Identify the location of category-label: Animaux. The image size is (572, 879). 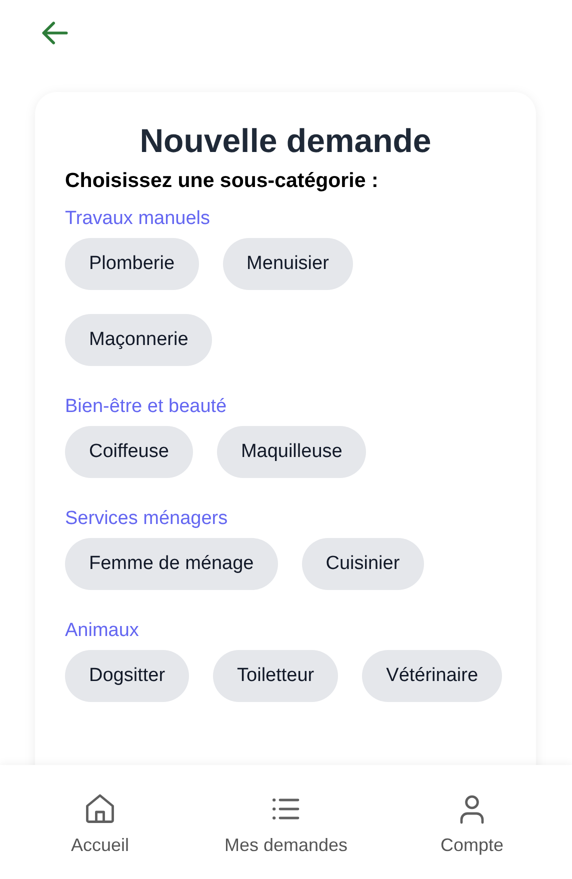
(102, 631).